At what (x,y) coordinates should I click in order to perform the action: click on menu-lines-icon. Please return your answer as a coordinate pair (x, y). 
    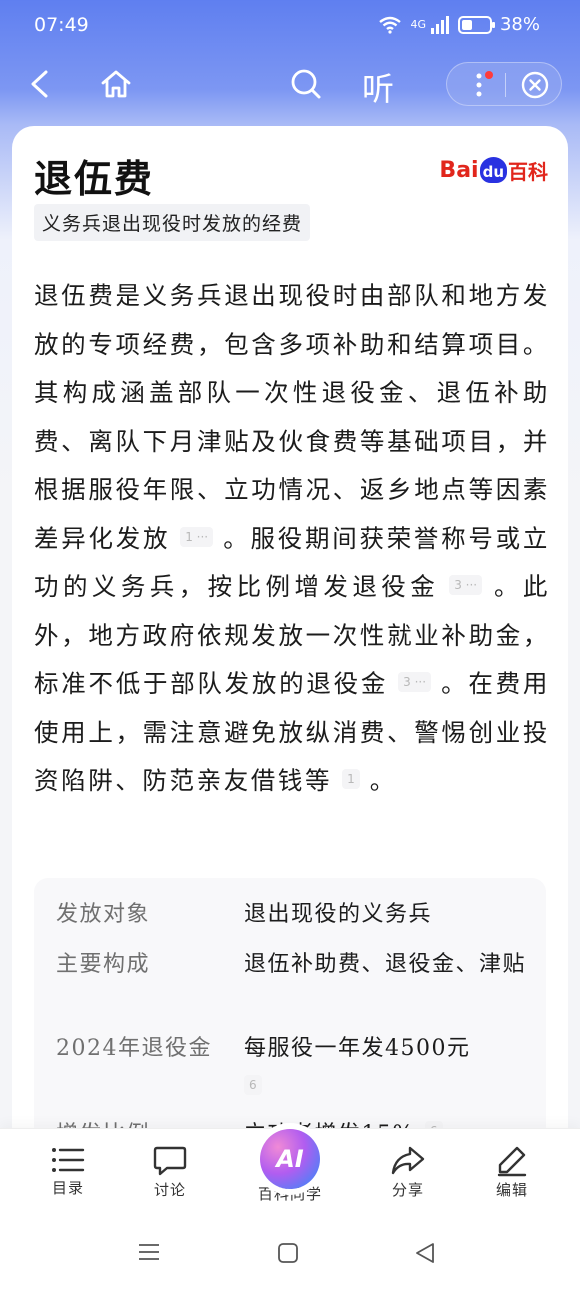
    Looking at the image, I should click on (149, 1252).